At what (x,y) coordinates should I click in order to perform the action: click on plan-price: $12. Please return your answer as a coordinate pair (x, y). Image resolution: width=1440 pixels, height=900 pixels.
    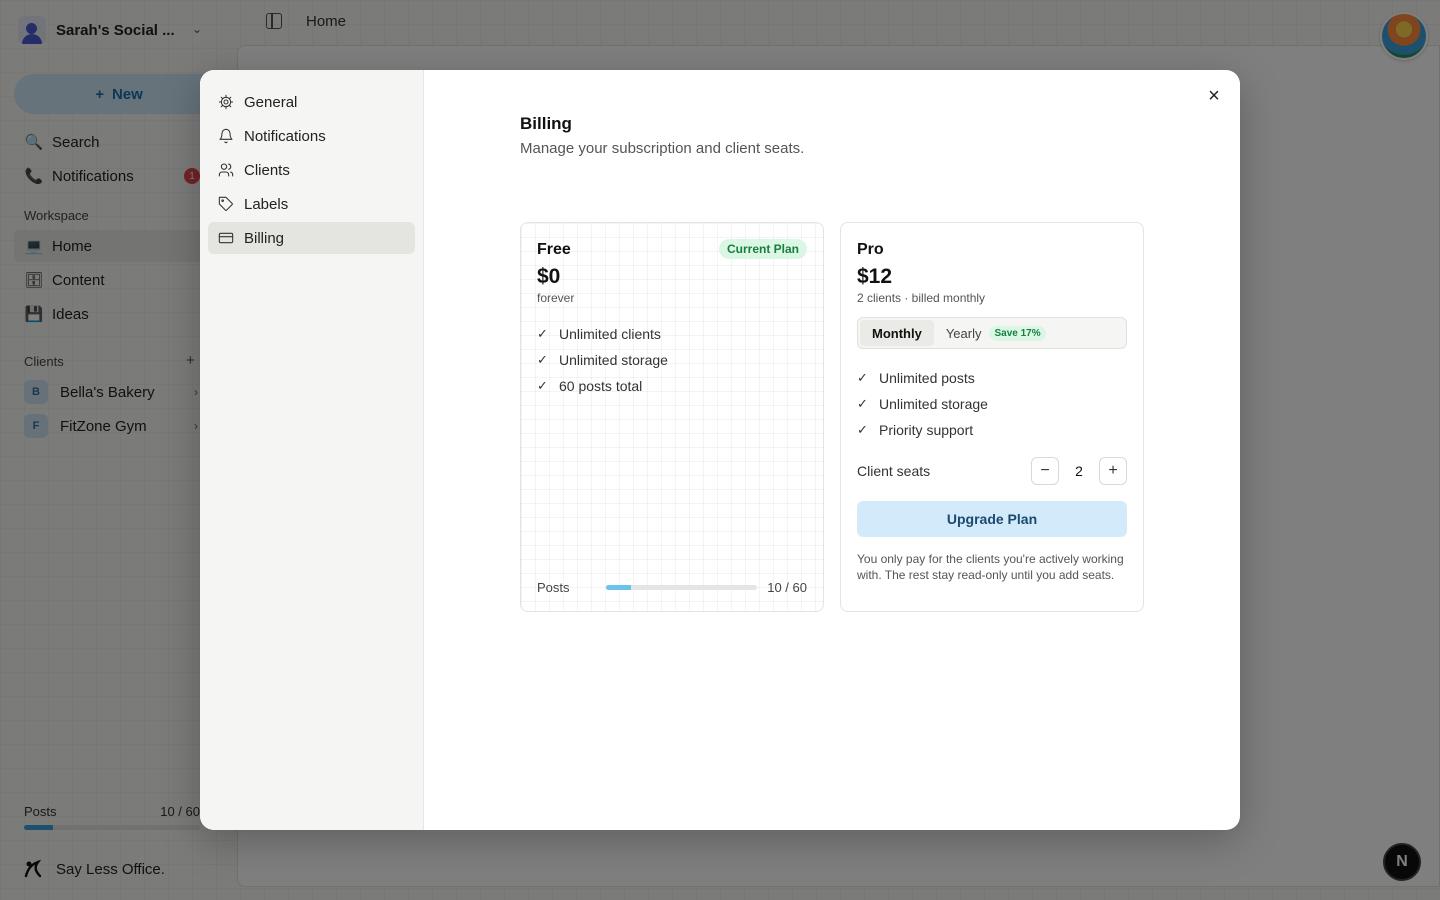
    Looking at the image, I should click on (875, 276).